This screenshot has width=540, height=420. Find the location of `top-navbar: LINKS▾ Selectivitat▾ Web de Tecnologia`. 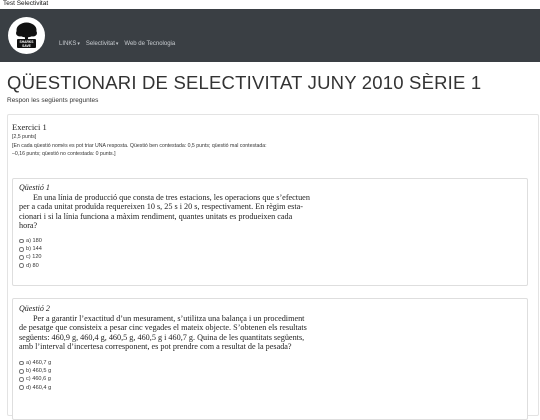

top-navbar: LINKS▾ Selectivitat▾ Web de Tecnologia is located at coordinates (270, 35).